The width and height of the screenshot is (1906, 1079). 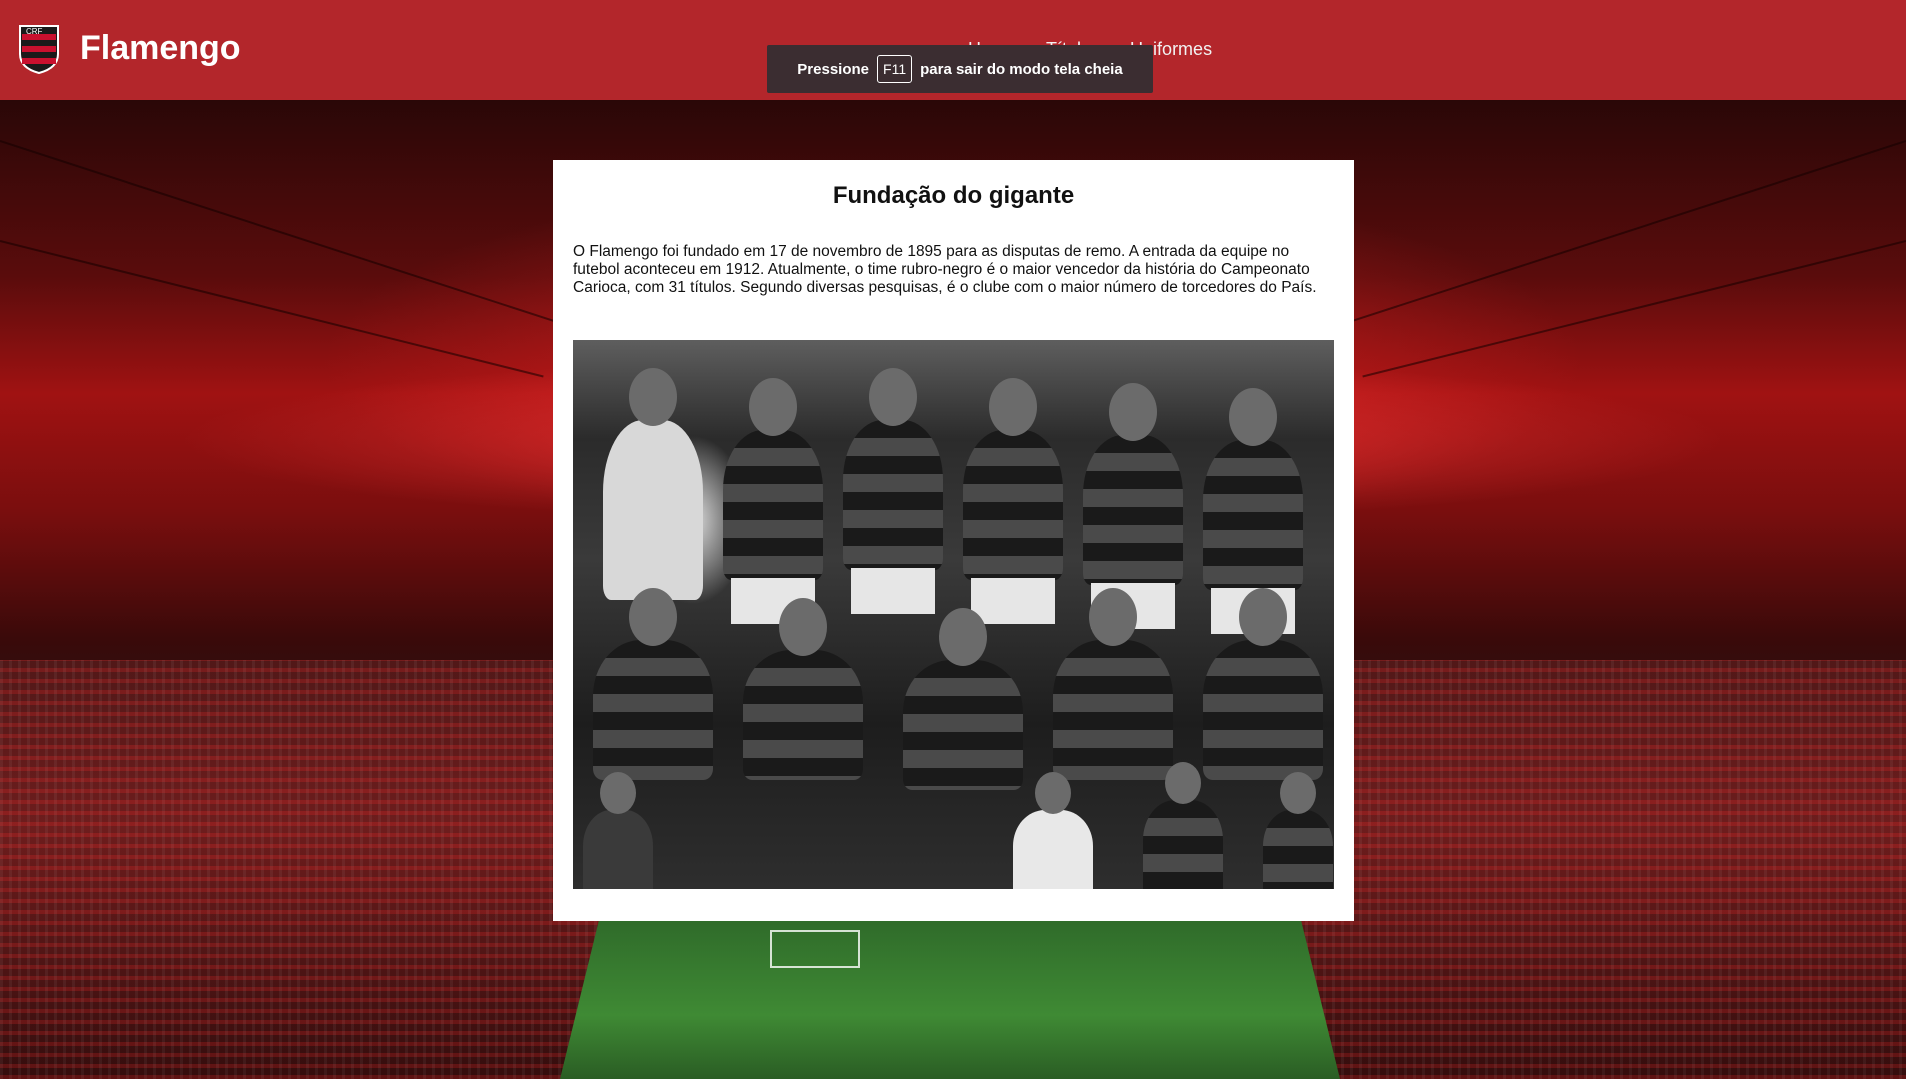 What do you see at coordinates (160, 48) in the screenshot?
I see `brand-title: Flamengo` at bounding box center [160, 48].